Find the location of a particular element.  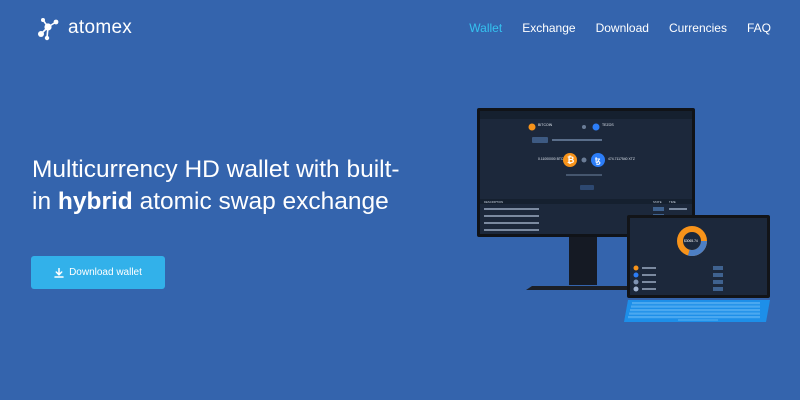

brand-name: atomex is located at coordinates (100, 27).